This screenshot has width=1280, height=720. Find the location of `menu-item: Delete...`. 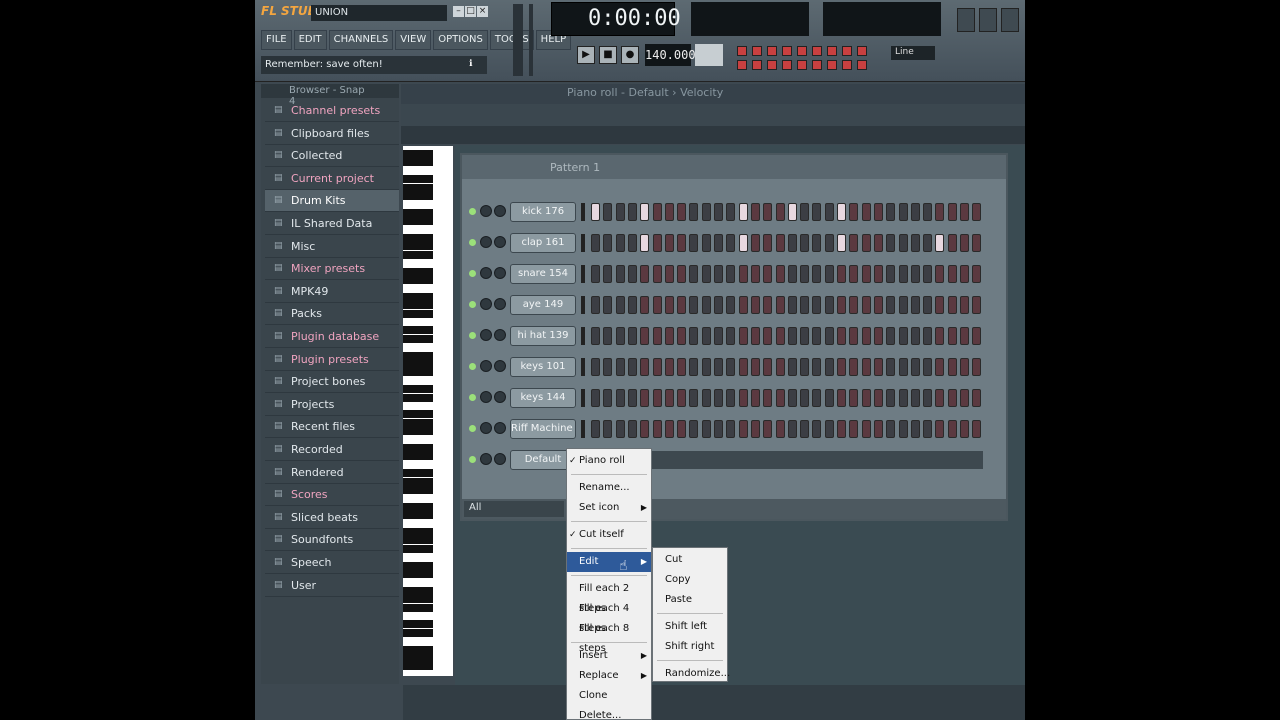

menu-item: Delete... is located at coordinates (609, 713).